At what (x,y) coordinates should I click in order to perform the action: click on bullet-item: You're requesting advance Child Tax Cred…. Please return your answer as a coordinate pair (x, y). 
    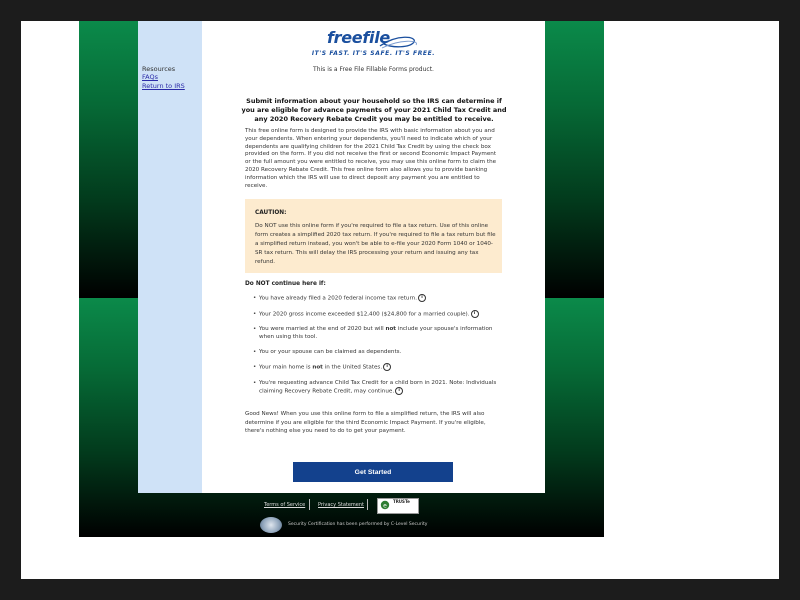
    Looking at the image, I should click on (378, 387).